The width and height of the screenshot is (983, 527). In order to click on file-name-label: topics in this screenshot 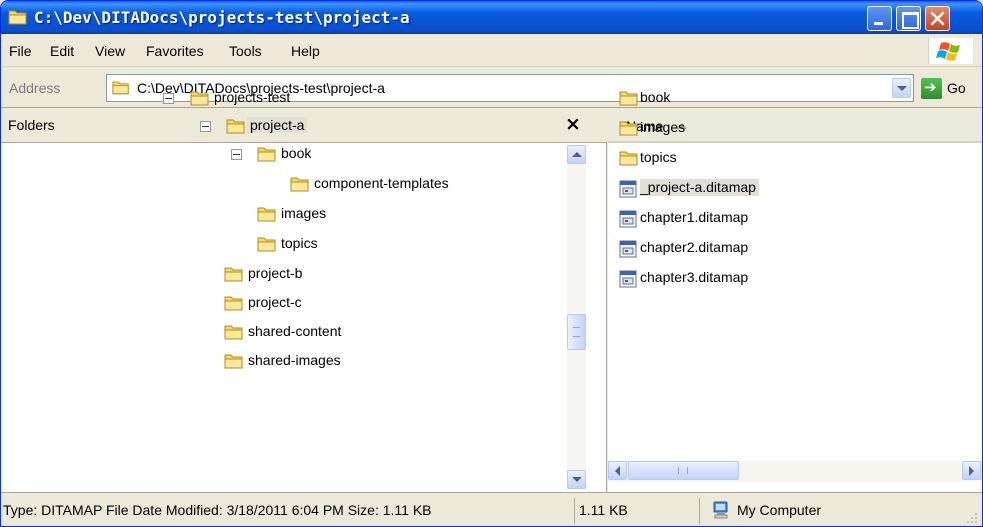, I will do `click(658, 157)`.